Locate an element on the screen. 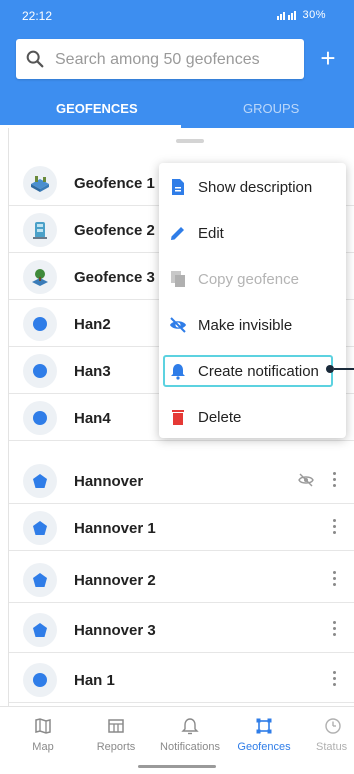 The image size is (354, 774). document-icon is located at coordinates (178, 187).